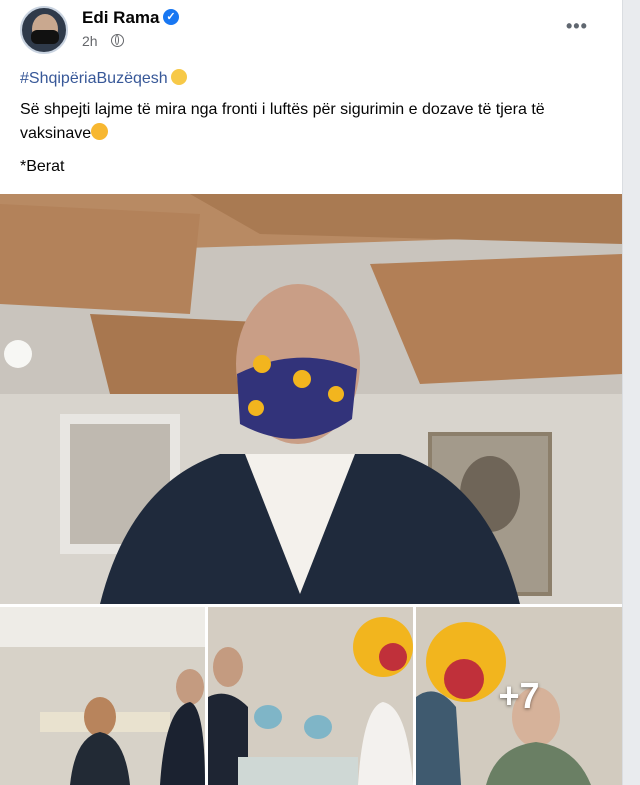 The width and height of the screenshot is (640, 785). I want to click on thumbnail-1-image, so click(102, 696).